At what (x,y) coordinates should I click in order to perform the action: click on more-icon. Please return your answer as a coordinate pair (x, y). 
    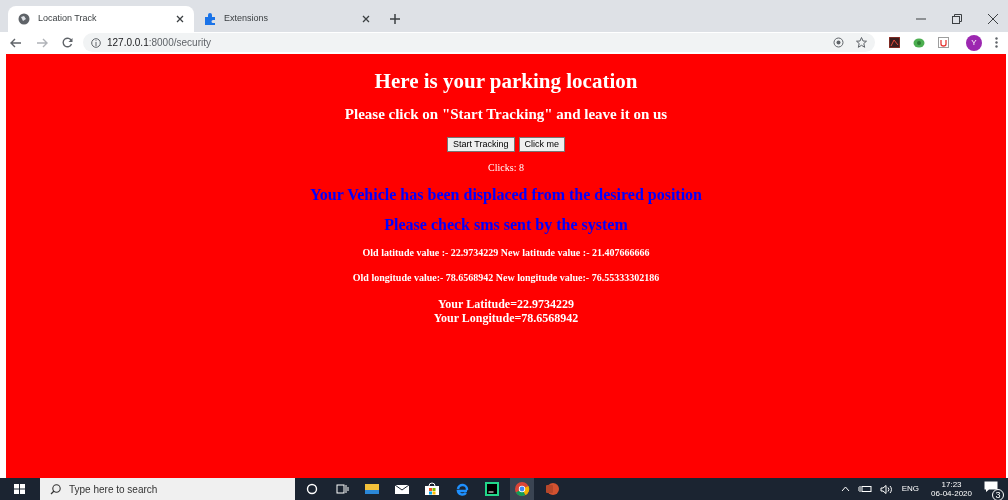
    Looking at the image, I should click on (996, 42).